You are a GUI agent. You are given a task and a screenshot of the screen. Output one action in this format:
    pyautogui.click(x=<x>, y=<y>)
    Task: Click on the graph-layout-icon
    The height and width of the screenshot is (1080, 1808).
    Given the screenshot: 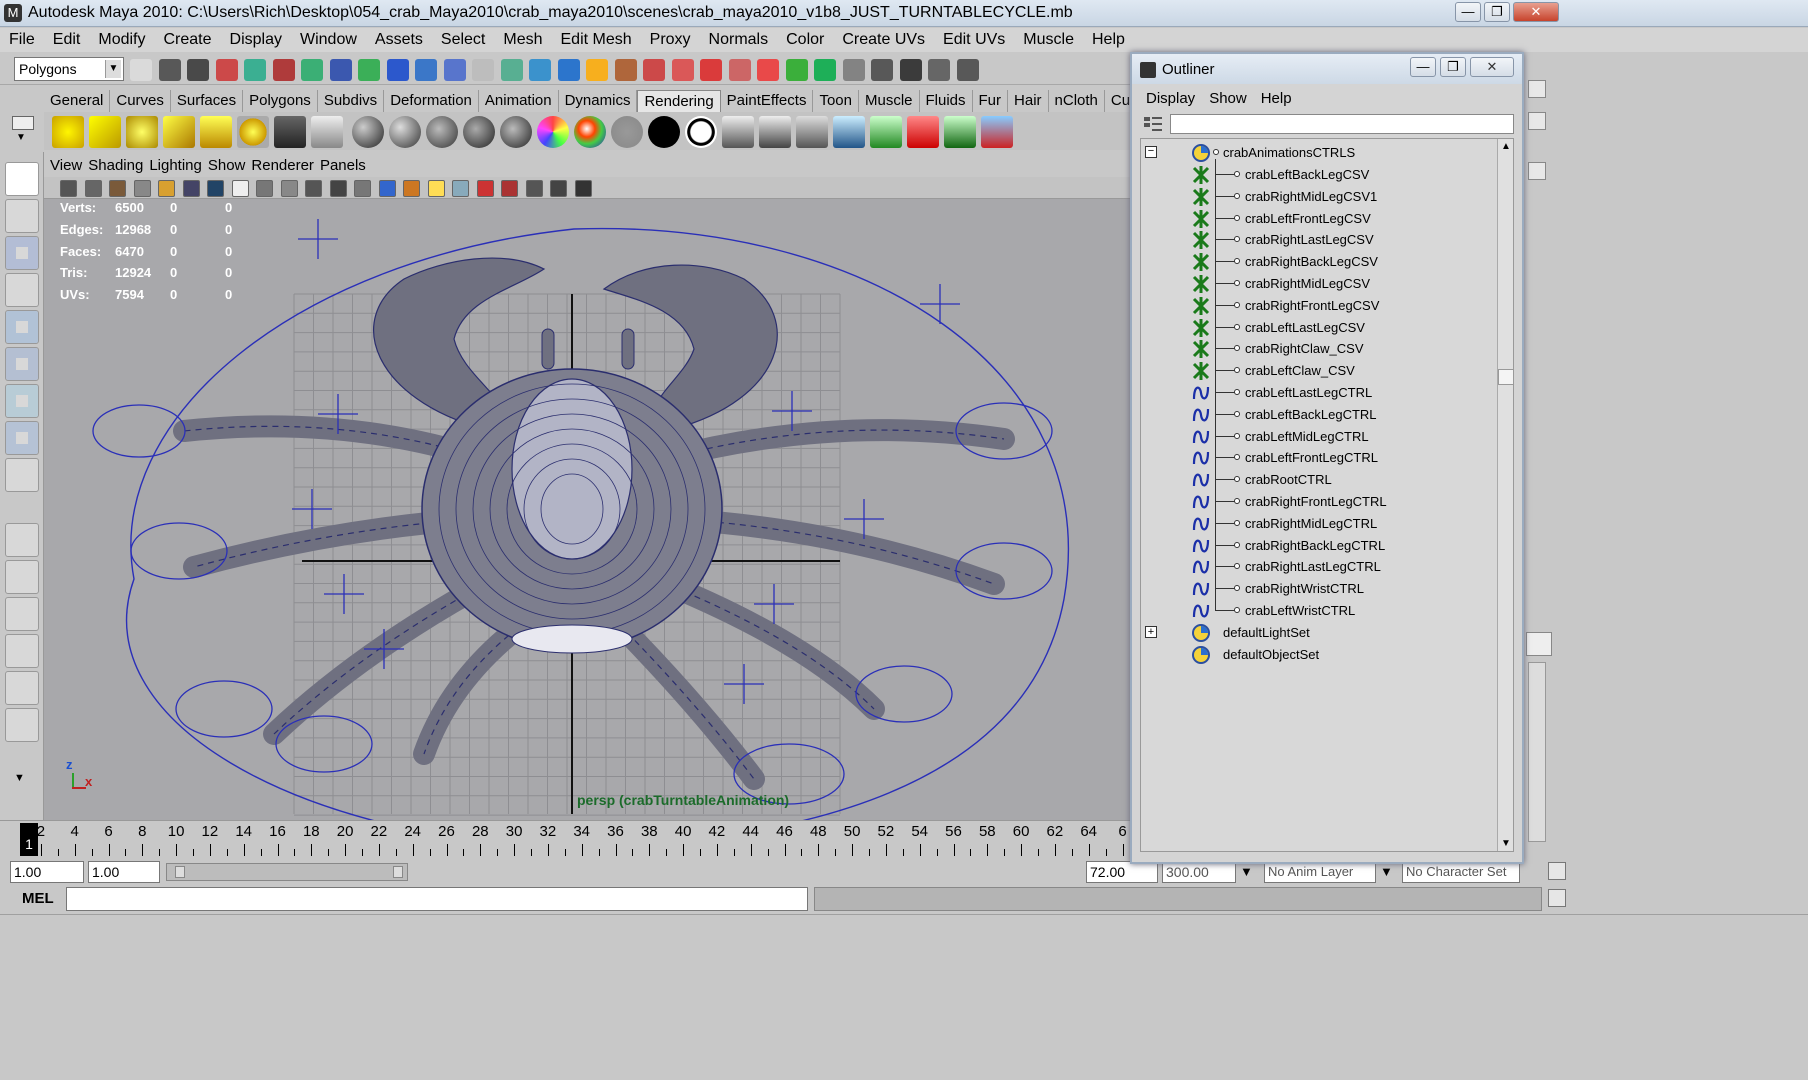 What is the action you would take?
    pyautogui.click(x=22, y=651)
    